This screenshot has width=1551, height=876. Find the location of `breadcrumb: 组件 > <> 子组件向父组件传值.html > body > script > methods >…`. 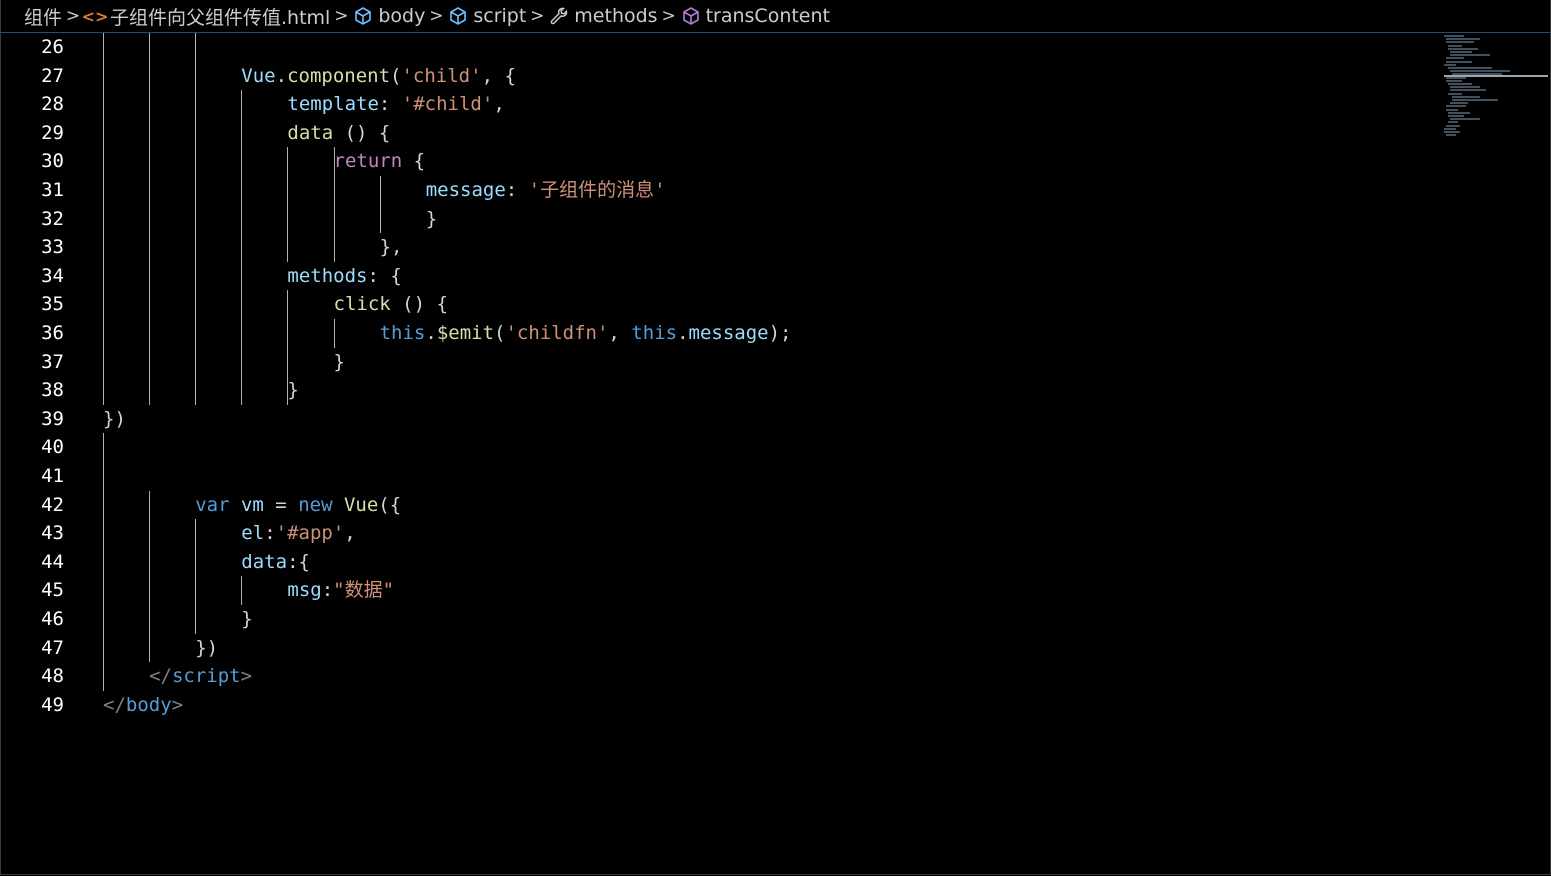

breadcrumb: 组件 > <> 子组件向父组件传值.html > body > script > methods >… is located at coordinates (775, 16).